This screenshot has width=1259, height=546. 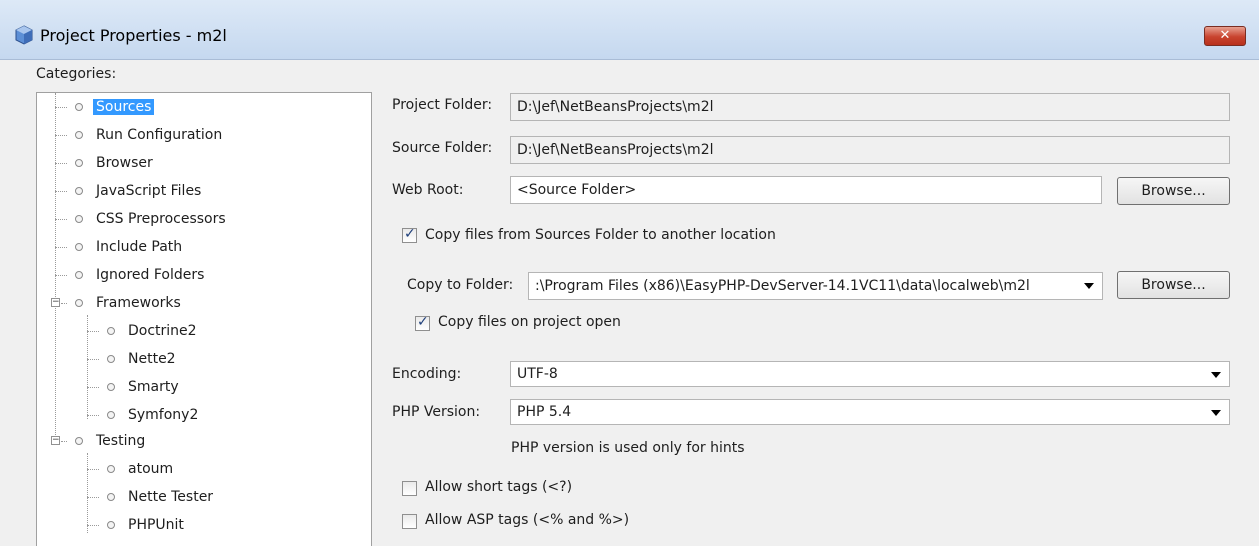 I want to click on tree-item-frameworks: Frameworks, so click(x=138, y=303).